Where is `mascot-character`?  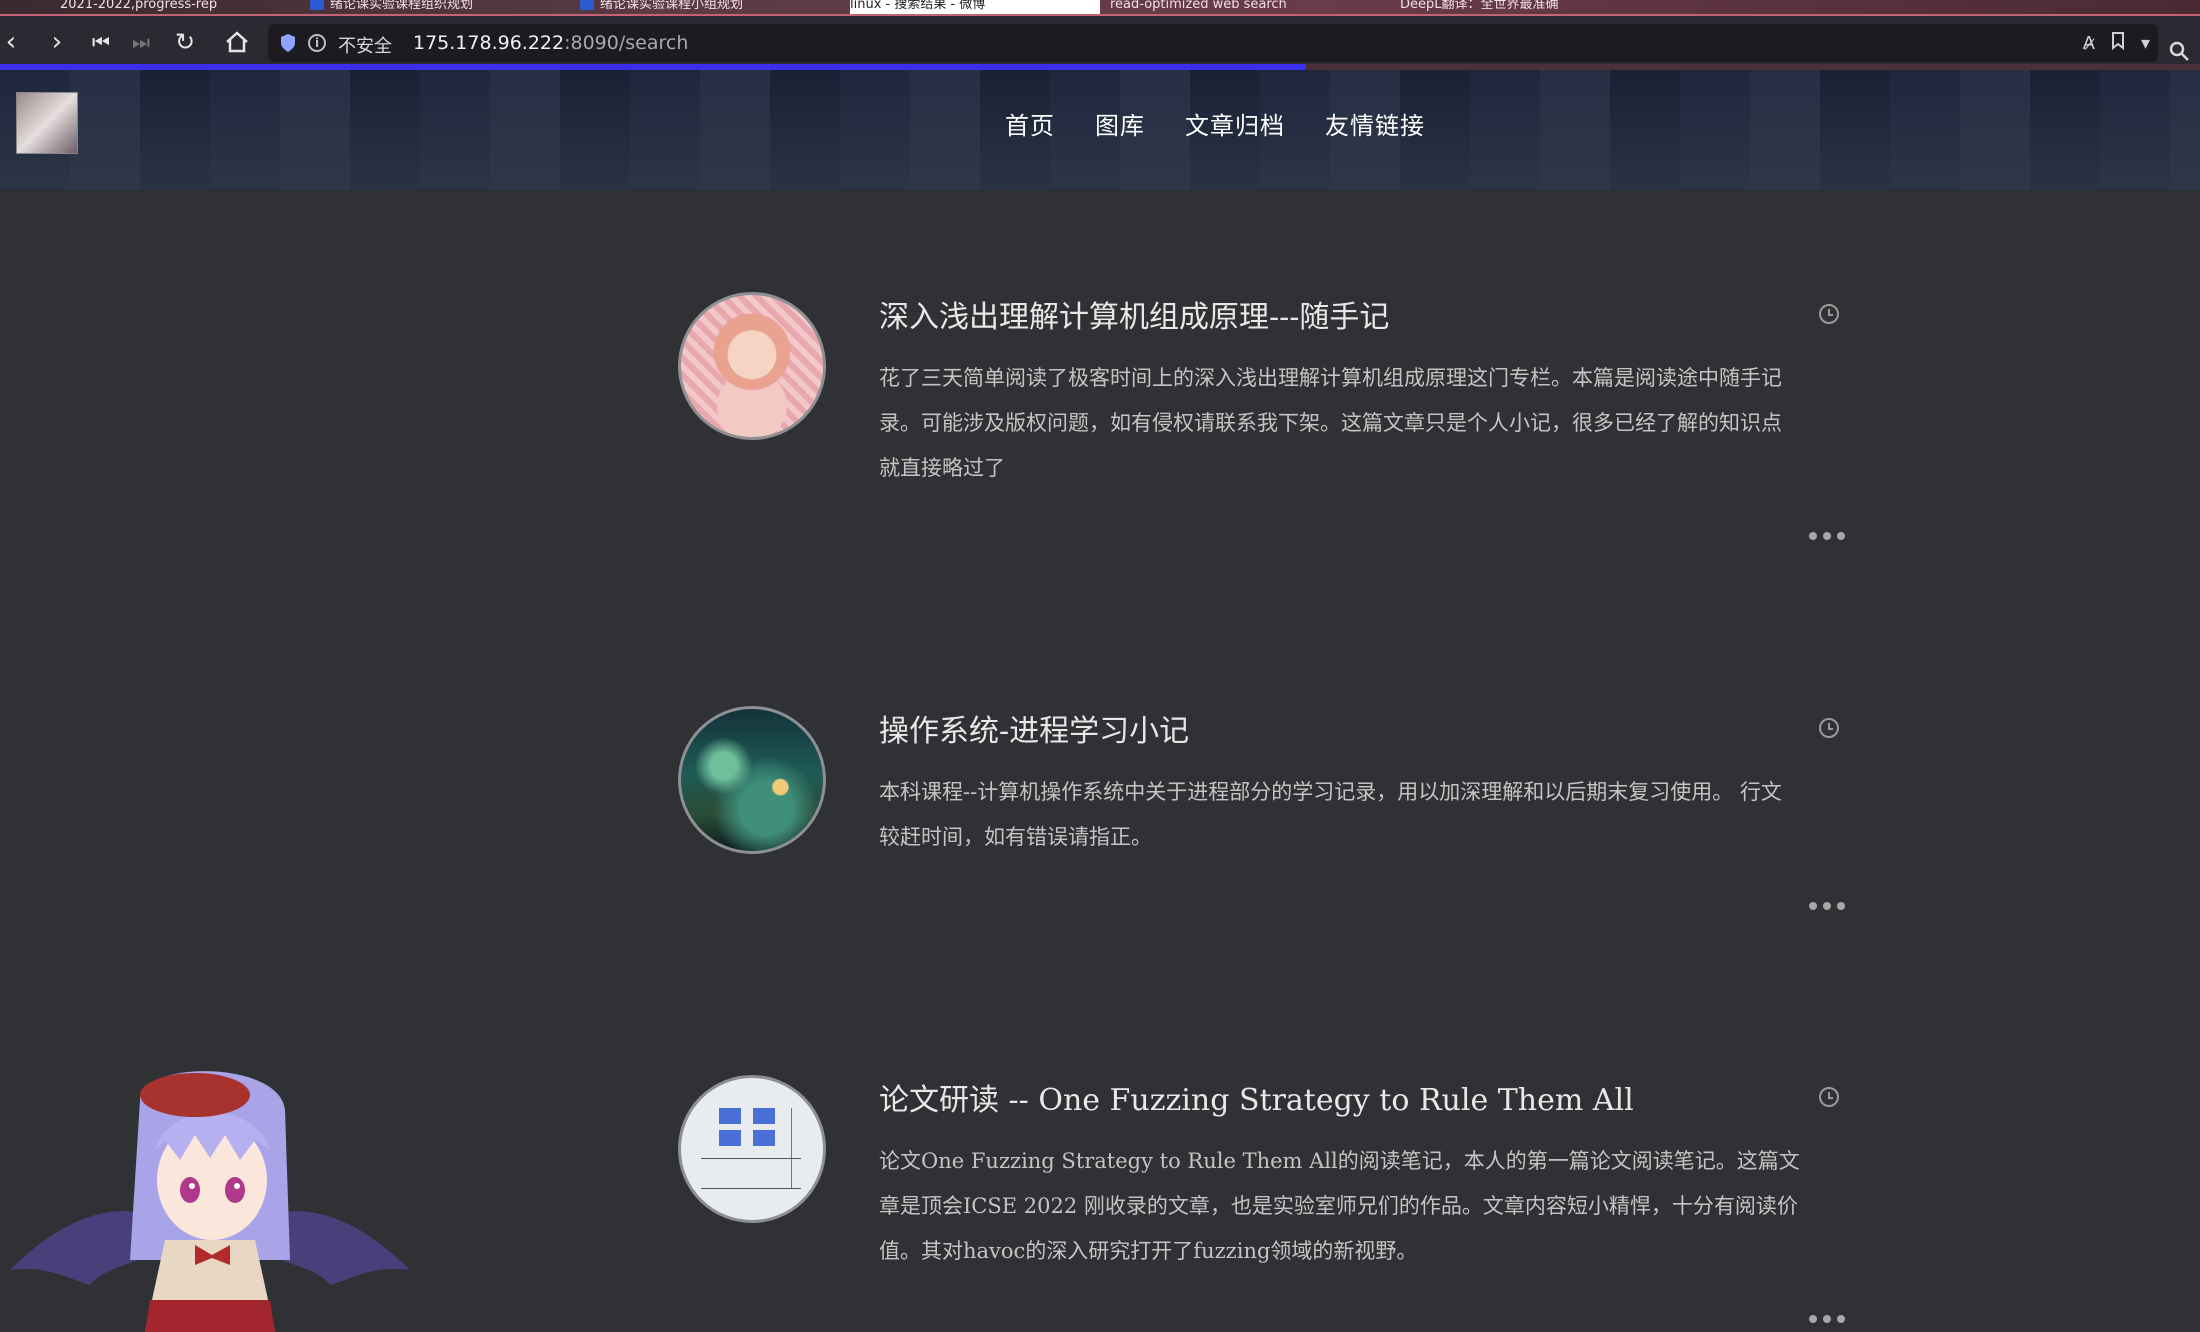
mascot-character is located at coordinates (210, 1186).